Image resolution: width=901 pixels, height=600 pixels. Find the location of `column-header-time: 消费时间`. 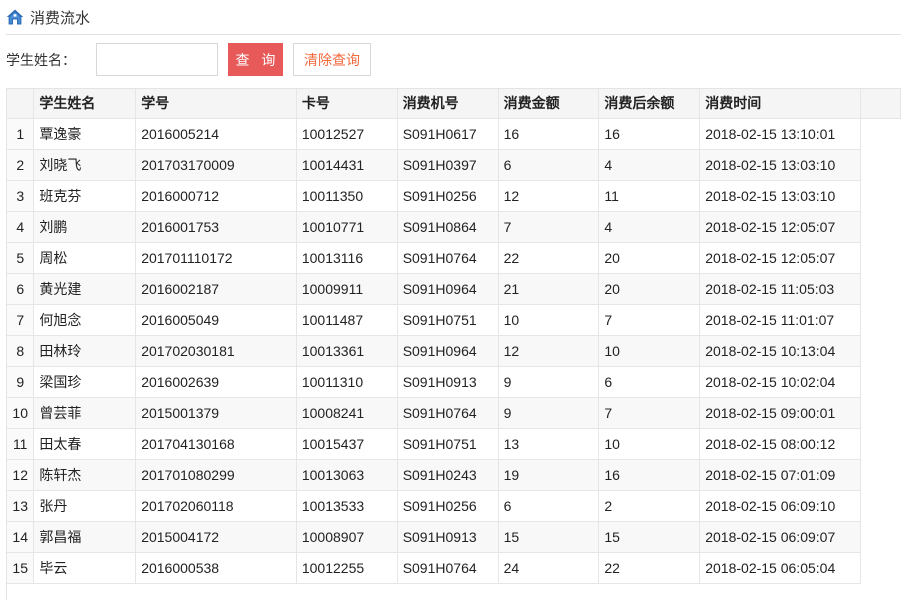

column-header-time: 消费时间 is located at coordinates (780, 104).